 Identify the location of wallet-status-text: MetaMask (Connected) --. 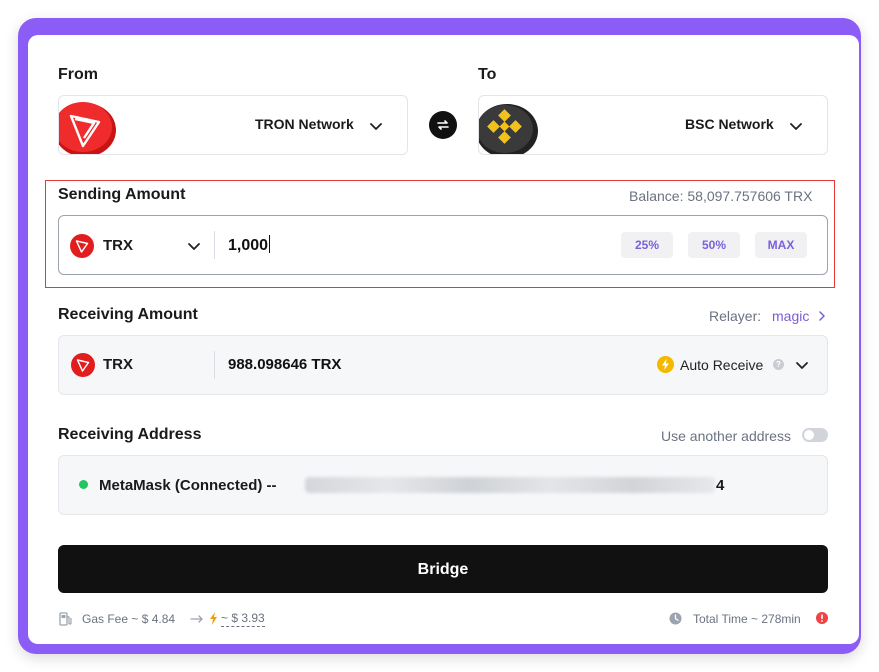
(188, 485).